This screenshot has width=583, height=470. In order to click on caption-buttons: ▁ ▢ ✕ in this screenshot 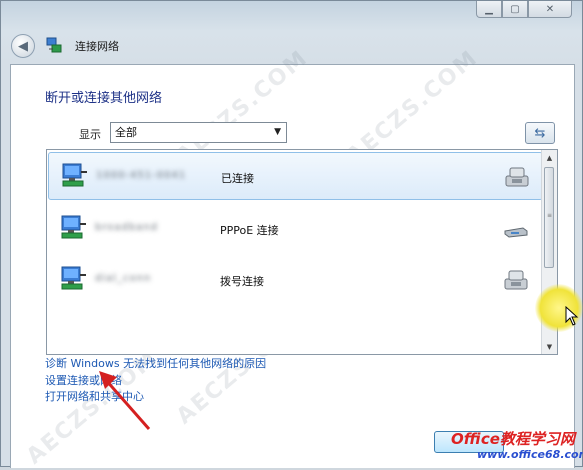, I will do `click(524, 9)`.